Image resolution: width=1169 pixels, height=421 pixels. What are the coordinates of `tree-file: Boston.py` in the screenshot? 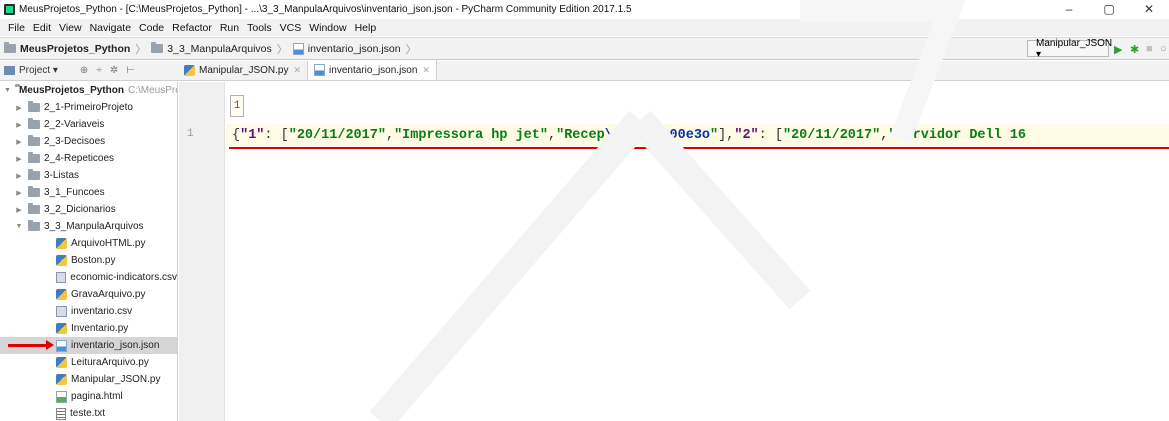 It's located at (88, 260).